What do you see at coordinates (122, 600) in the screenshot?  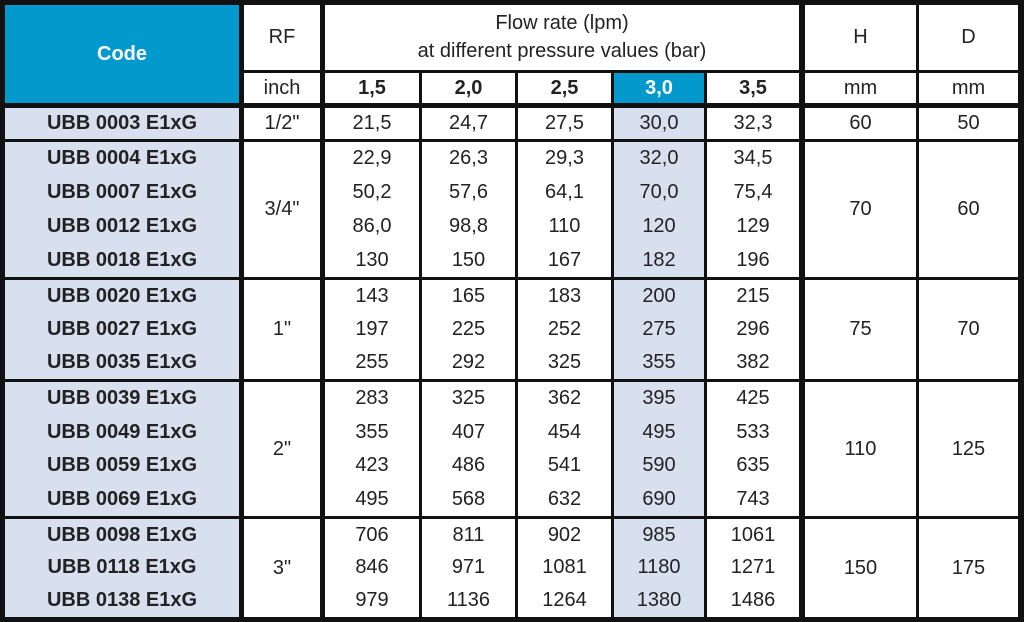 I see `product-code: UBB 0138 E1xG` at bounding box center [122, 600].